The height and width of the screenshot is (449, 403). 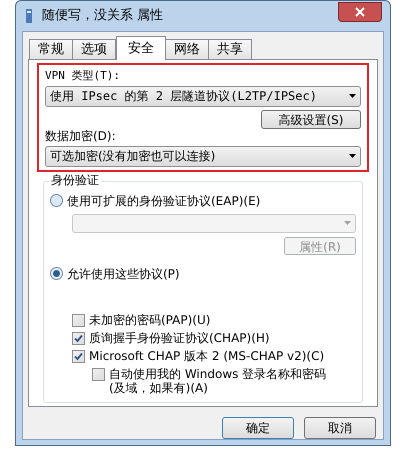 I want to click on radio-label: 使用可扩展的身份验证协议(EAP)(E), so click(x=163, y=201).